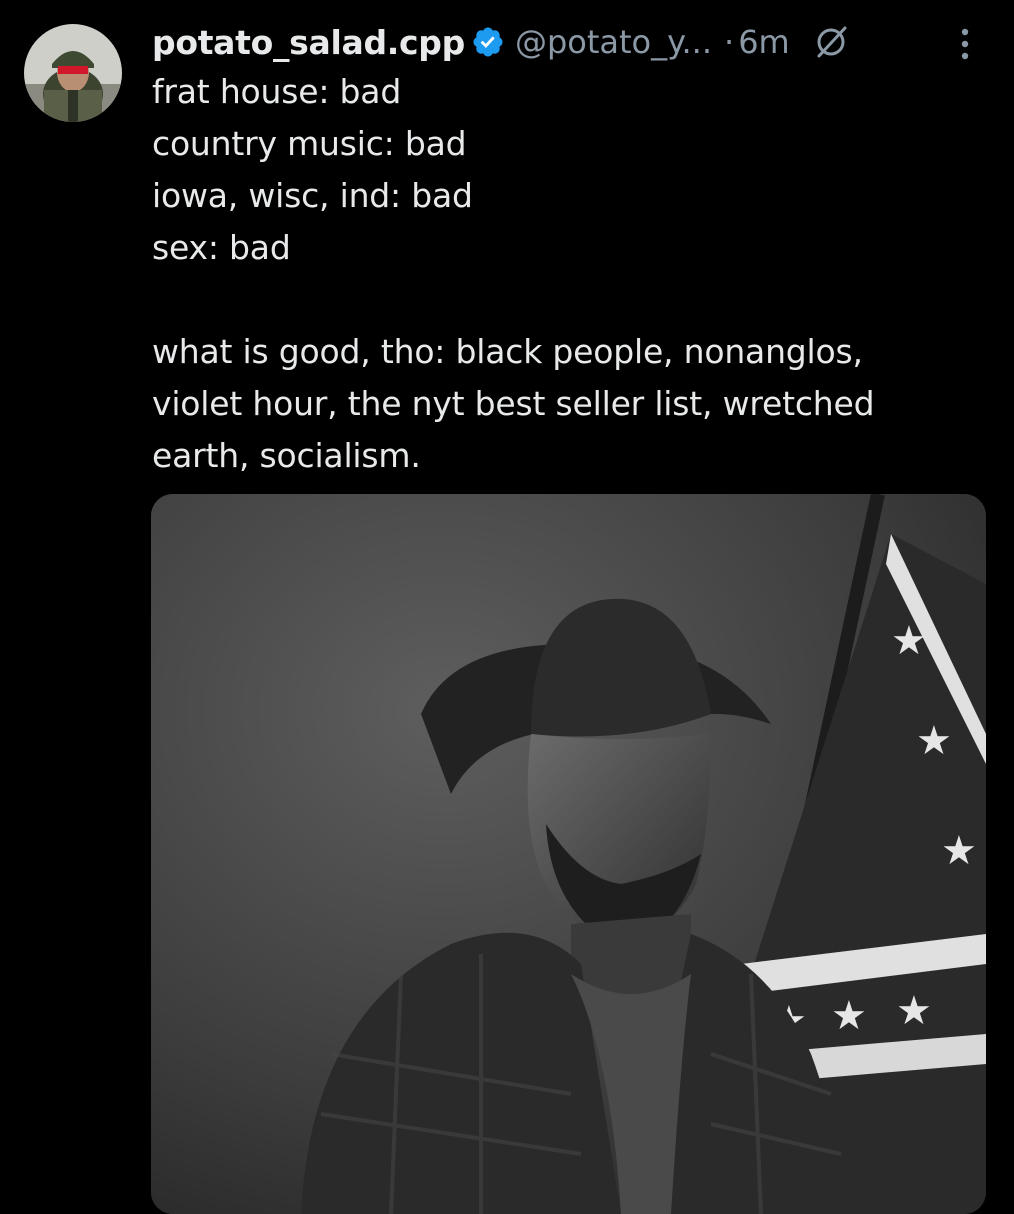  What do you see at coordinates (277, 91) in the screenshot?
I see `tweet-line: frat house: bad` at bounding box center [277, 91].